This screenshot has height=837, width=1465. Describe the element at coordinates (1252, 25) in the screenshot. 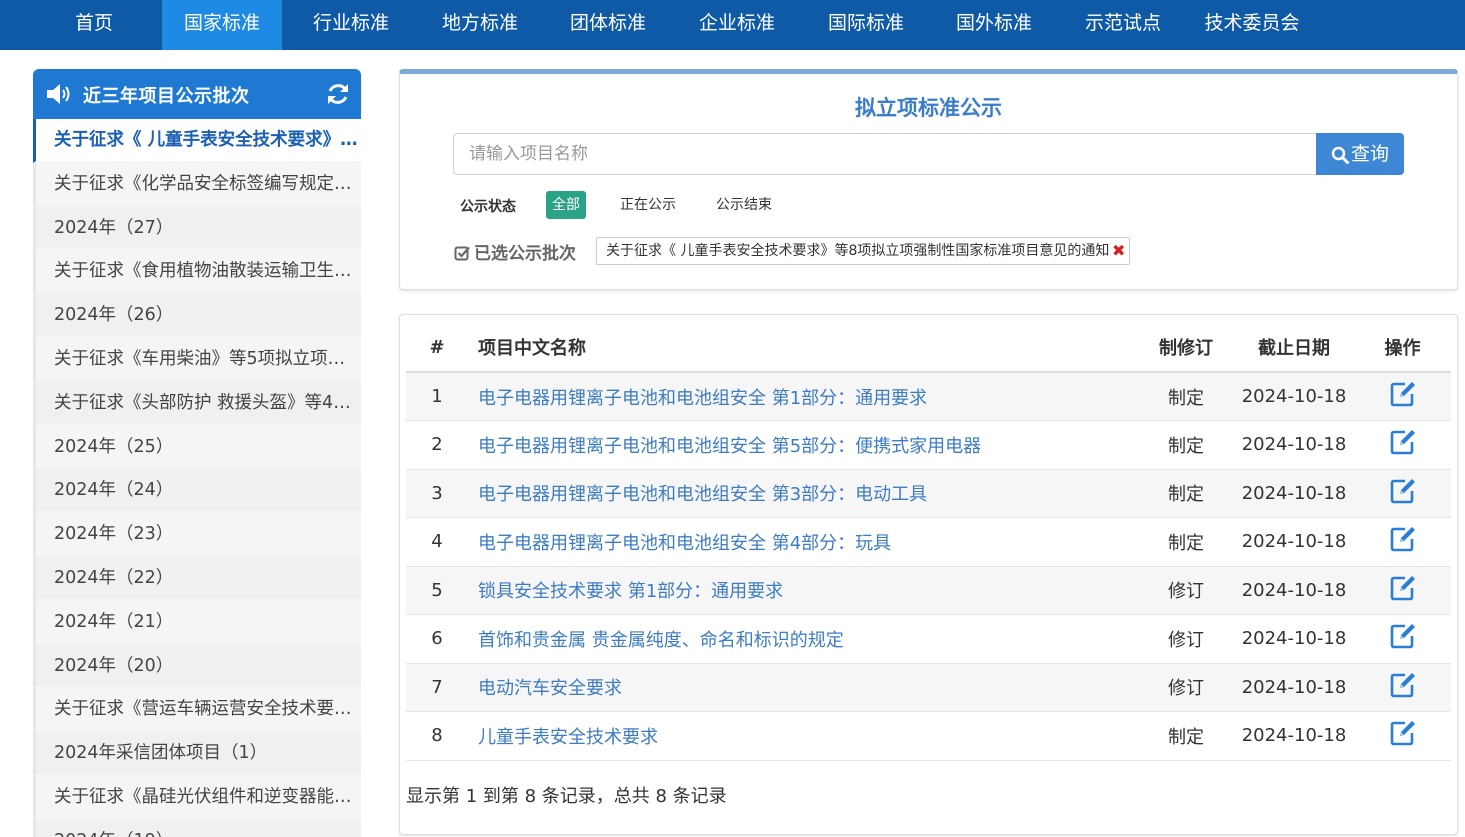

I see `nav-item-technical-committee: 技术委员会` at that location.